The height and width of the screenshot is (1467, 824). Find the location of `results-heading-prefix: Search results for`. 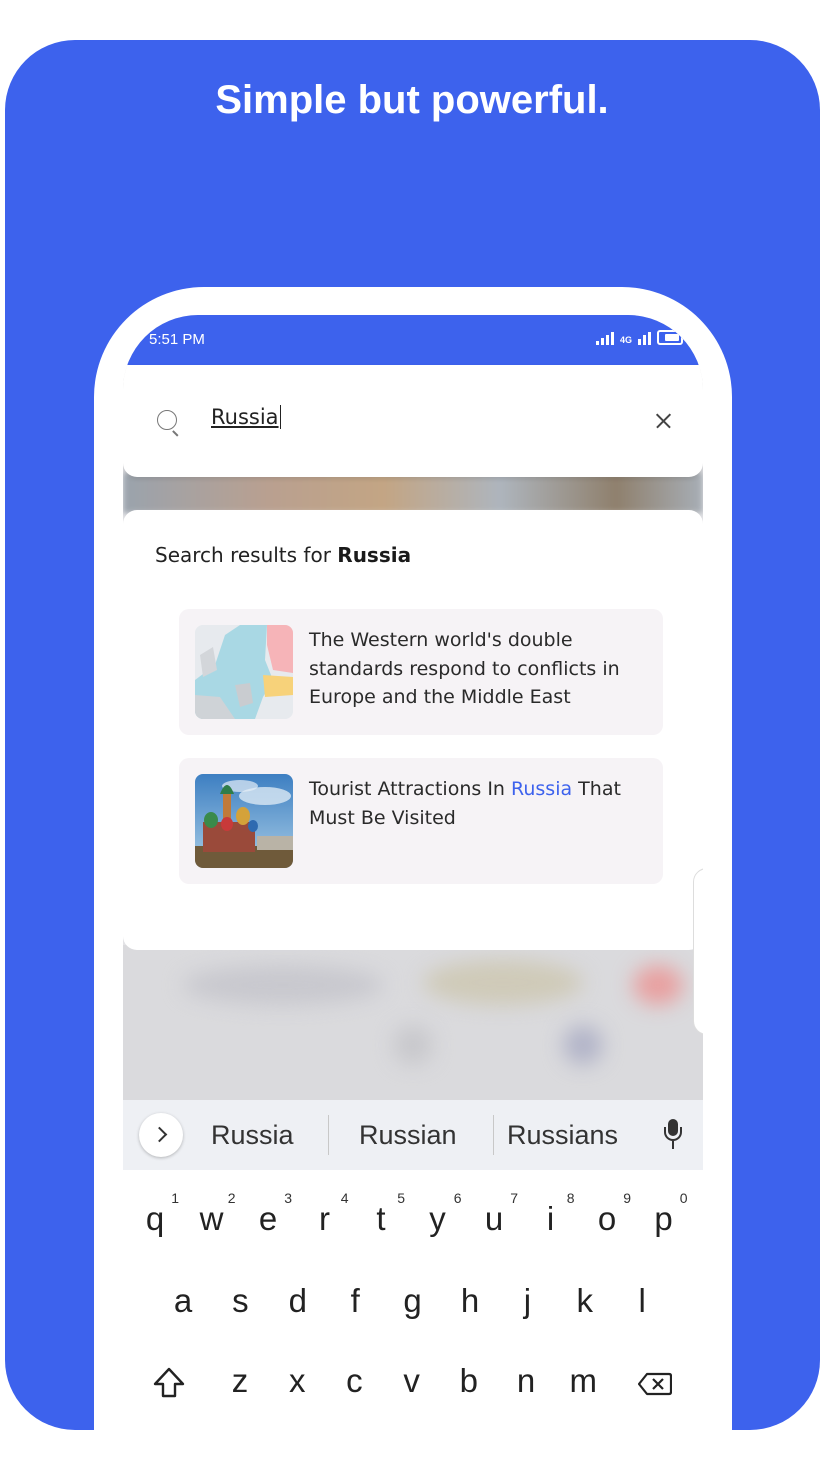

results-heading-prefix: Search results for is located at coordinates (246, 555).